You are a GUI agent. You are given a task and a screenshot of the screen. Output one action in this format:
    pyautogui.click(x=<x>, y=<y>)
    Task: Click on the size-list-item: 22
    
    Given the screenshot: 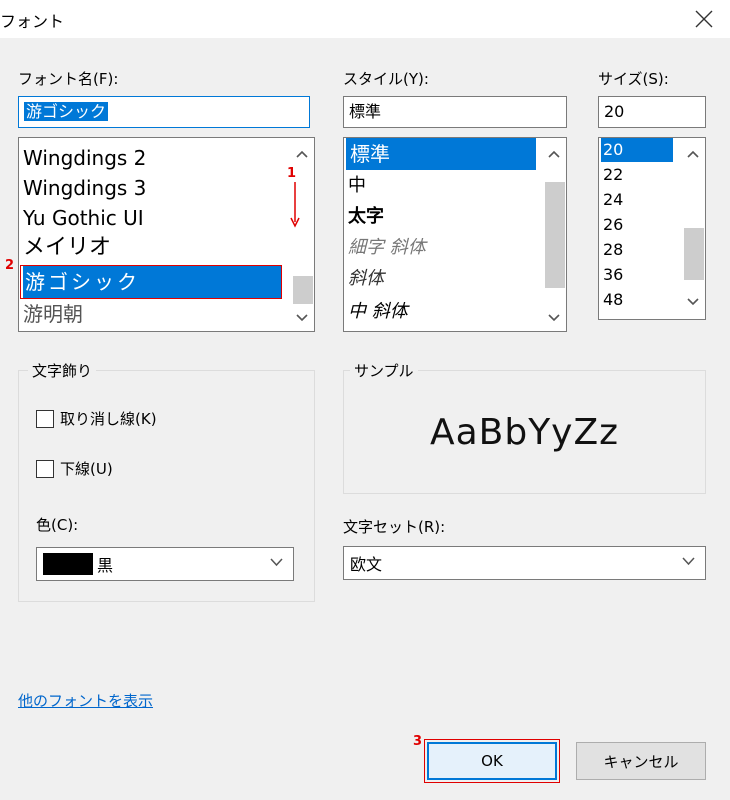 What is the action you would take?
    pyautogui.click(x=613, y=175)
    